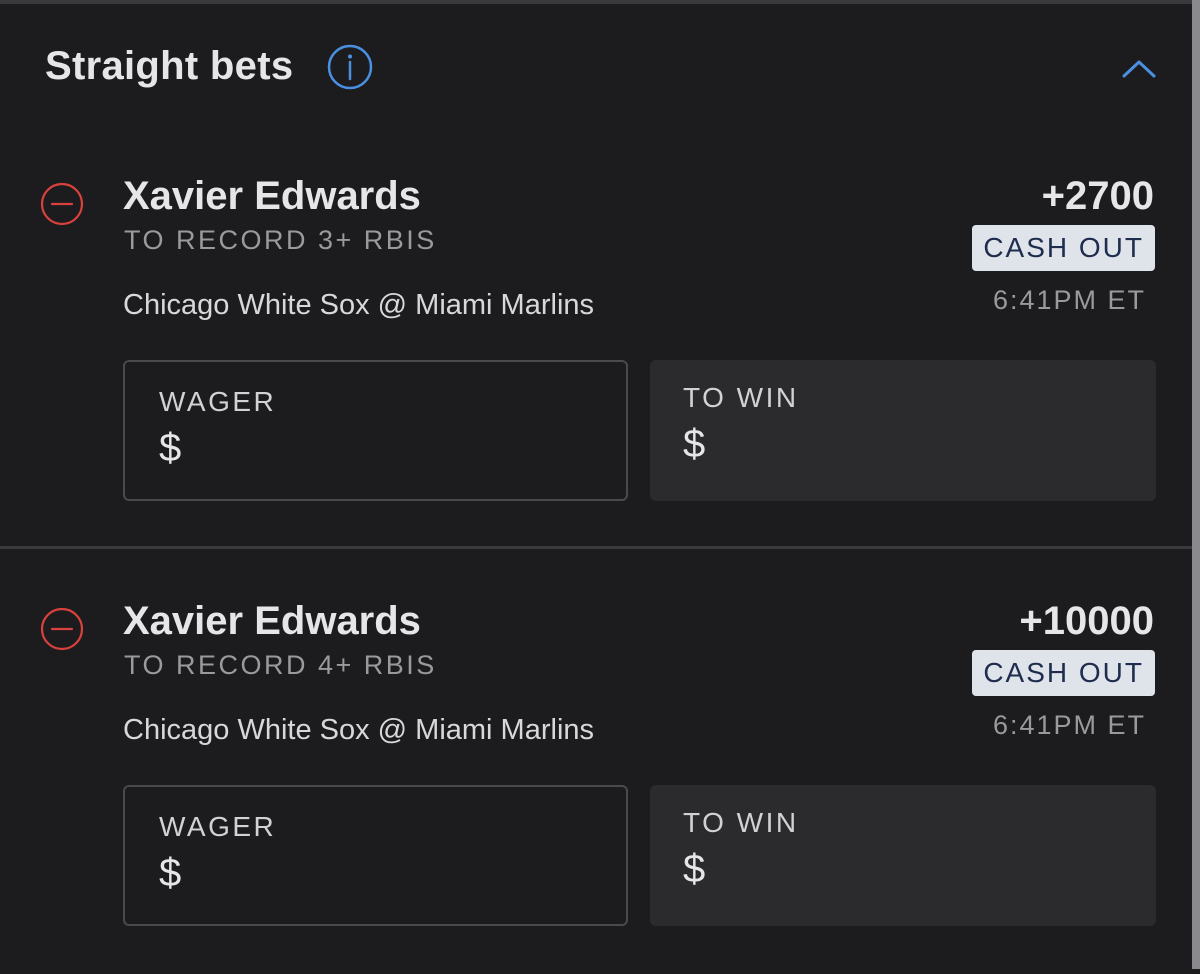 This screenshot has width=1200, height=974. Describe the element at coordinates (280, 665) in the screenshot. I see `market-label: TO RECORD 4+ RBIS` at that location.